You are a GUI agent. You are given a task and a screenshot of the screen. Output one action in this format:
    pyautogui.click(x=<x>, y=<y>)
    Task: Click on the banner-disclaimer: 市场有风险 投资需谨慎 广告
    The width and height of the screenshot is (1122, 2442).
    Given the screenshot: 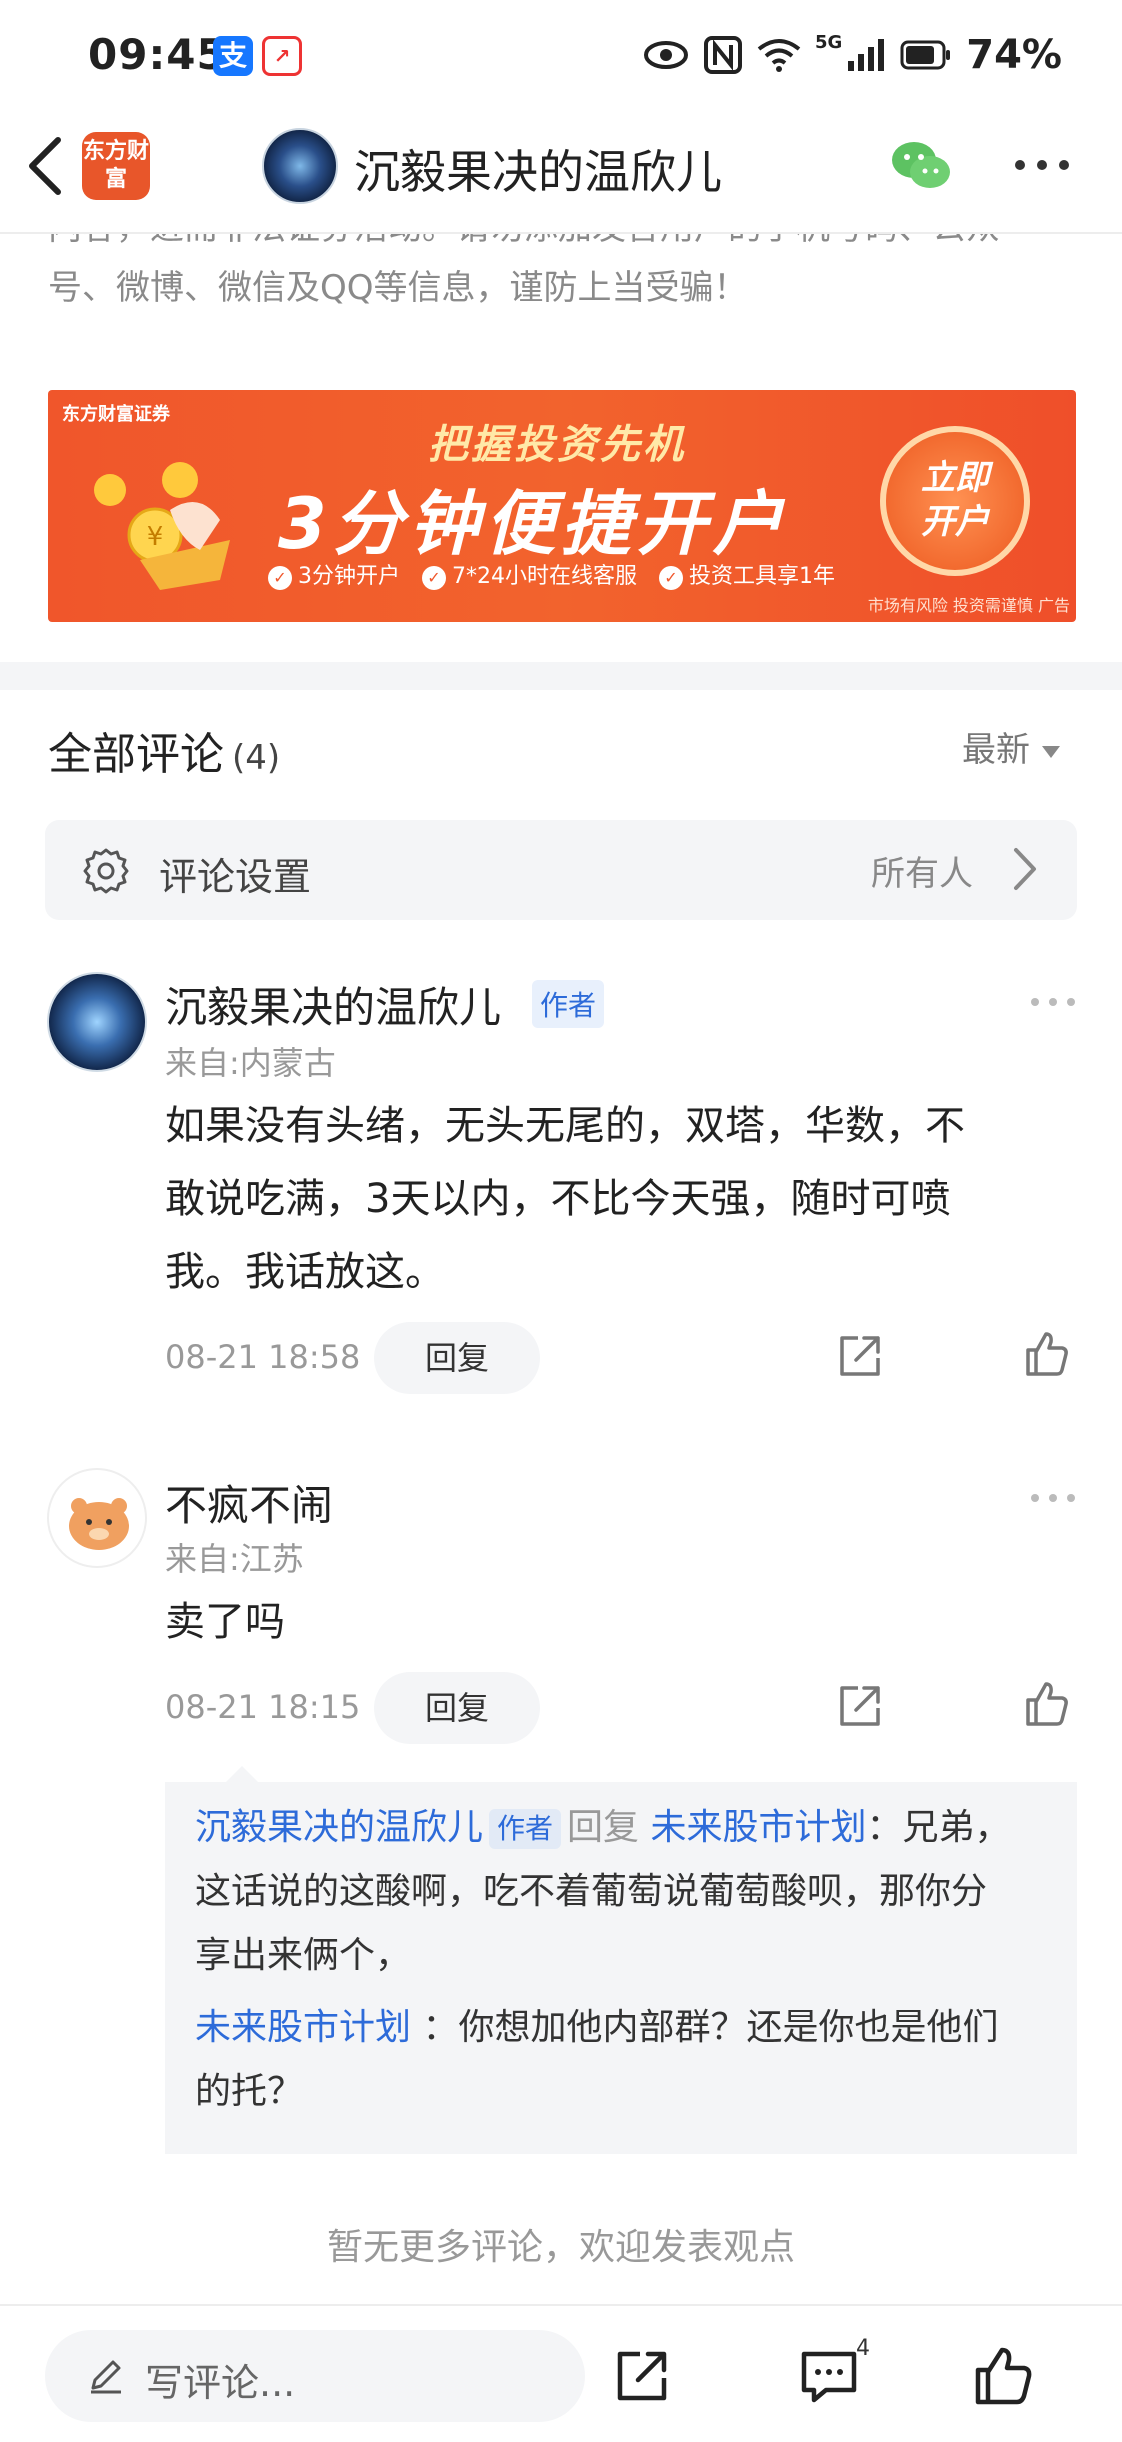 What is the action you would take?
    pyautogui.click(x=968, y=605)
    